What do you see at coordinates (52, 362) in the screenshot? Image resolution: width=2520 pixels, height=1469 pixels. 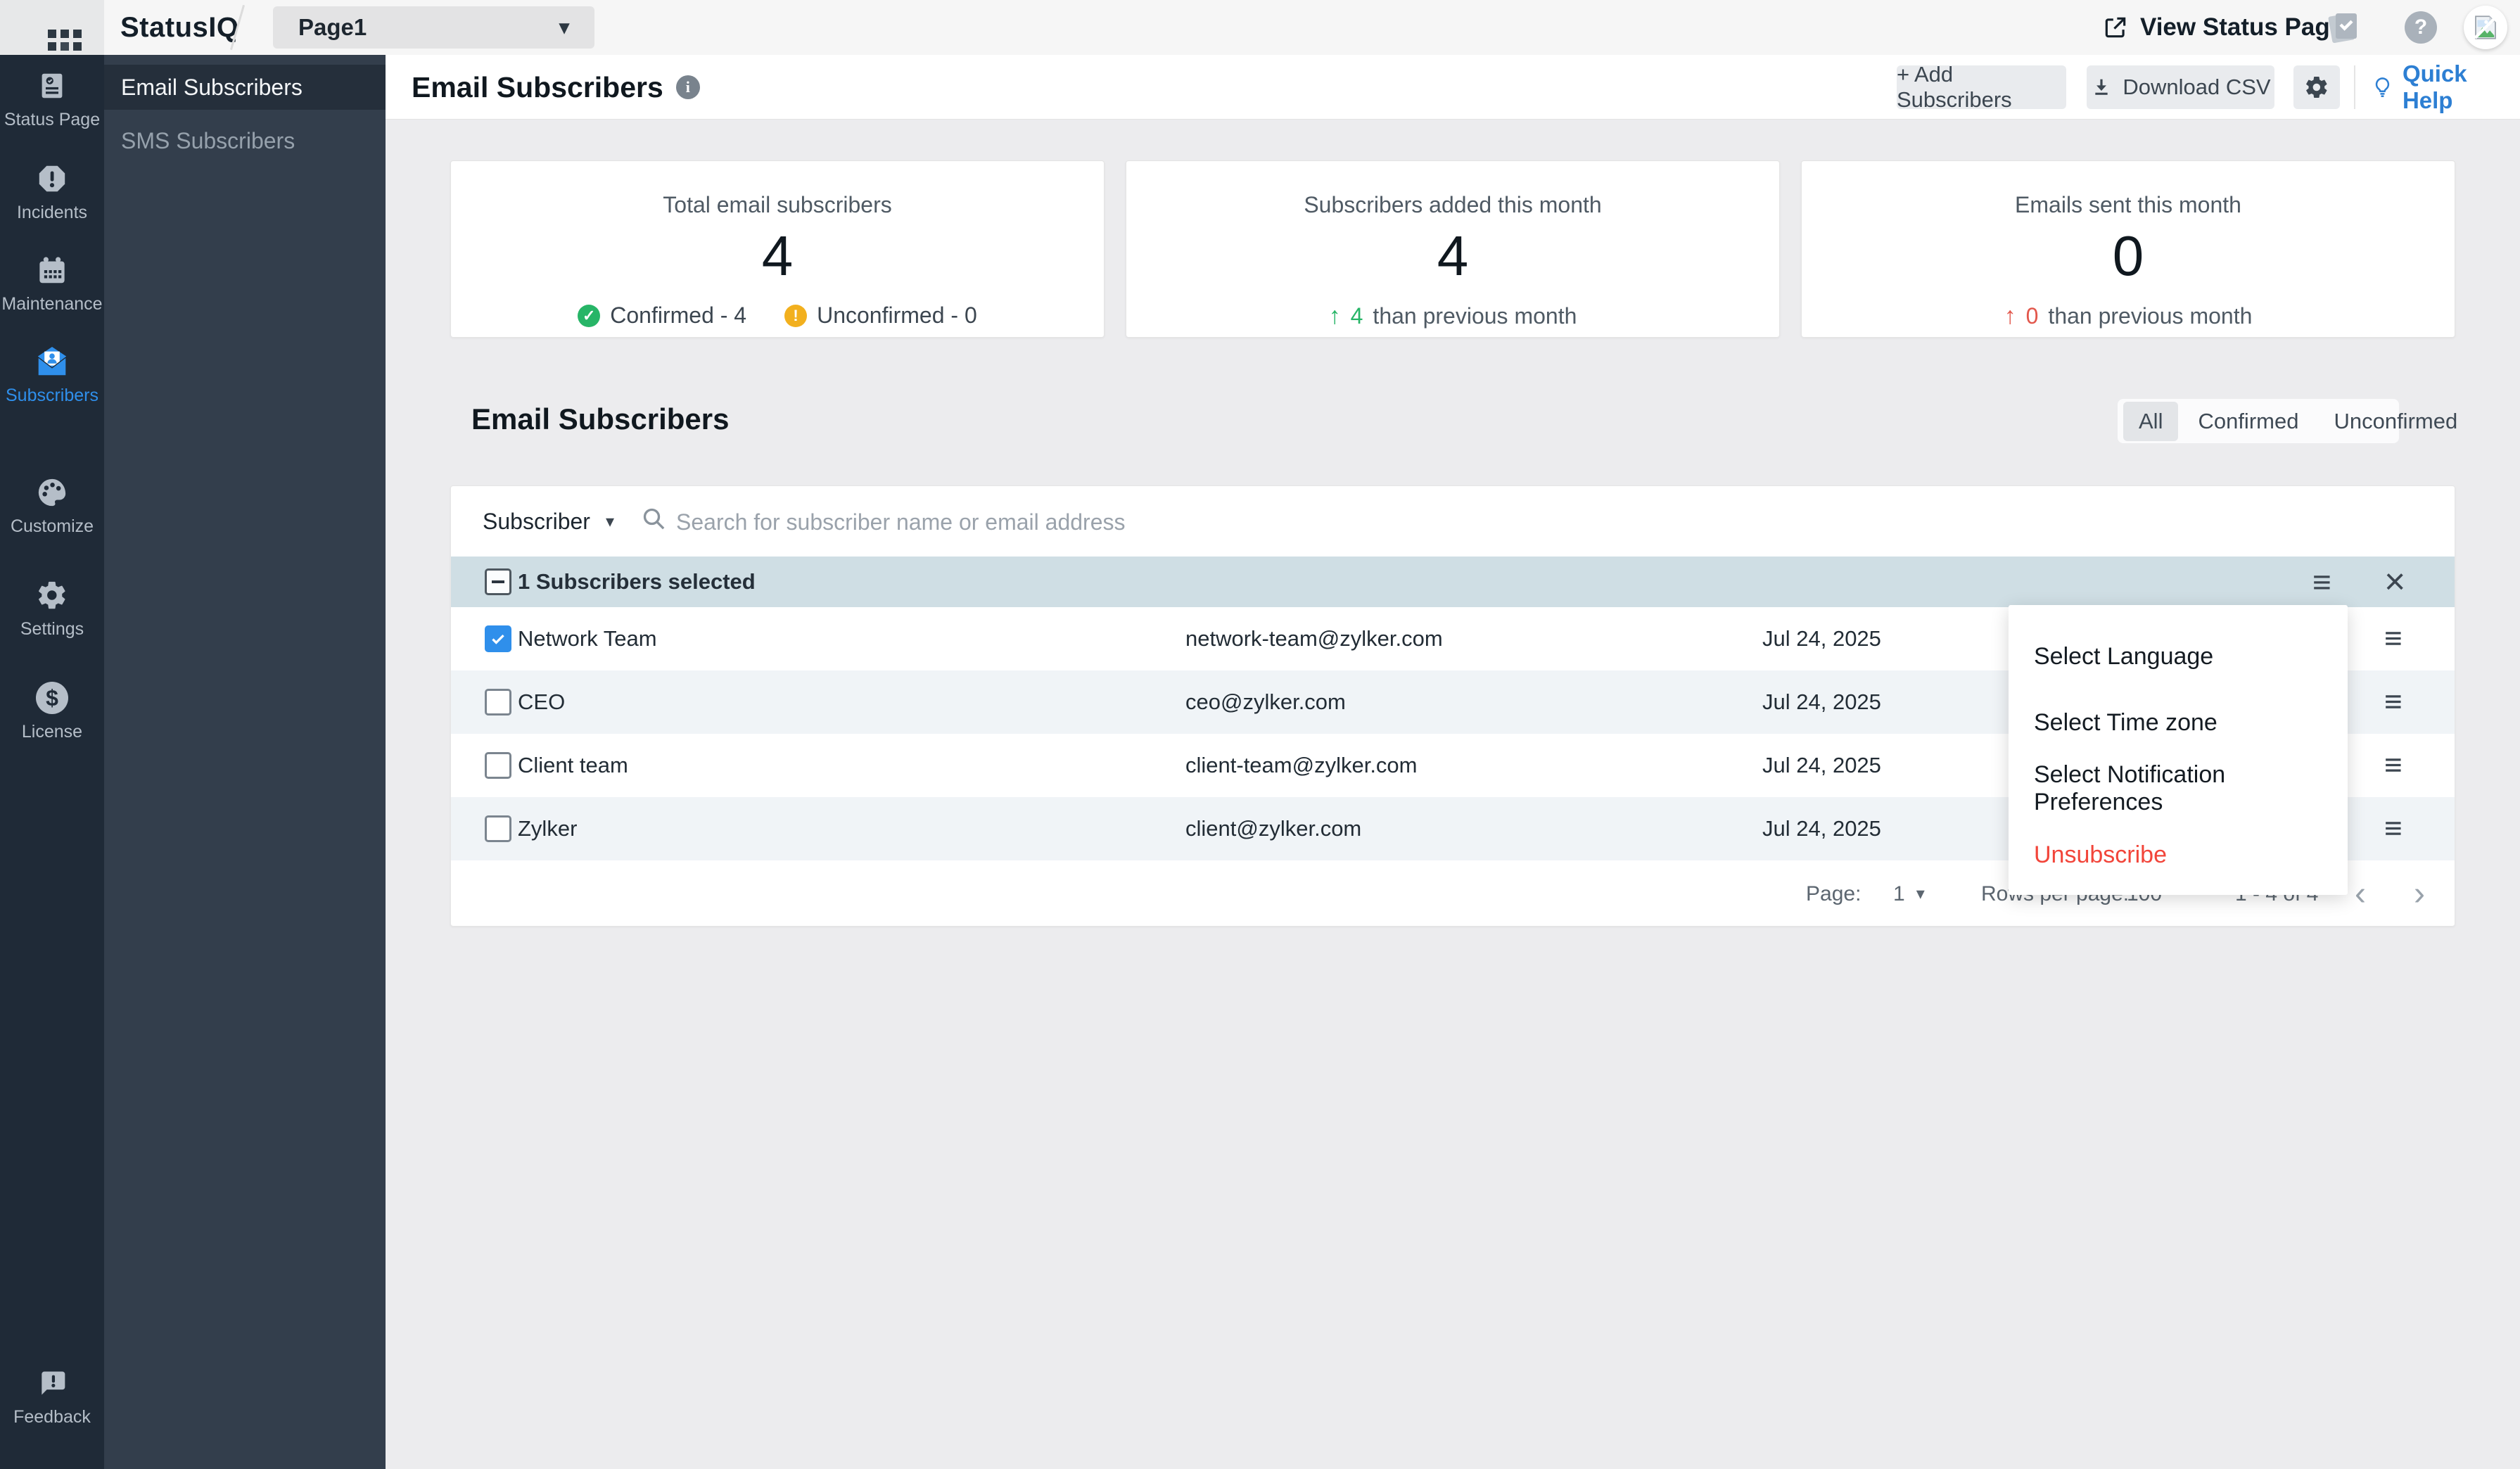 I see `subscribers-icon` at bounding box center [52, 362].